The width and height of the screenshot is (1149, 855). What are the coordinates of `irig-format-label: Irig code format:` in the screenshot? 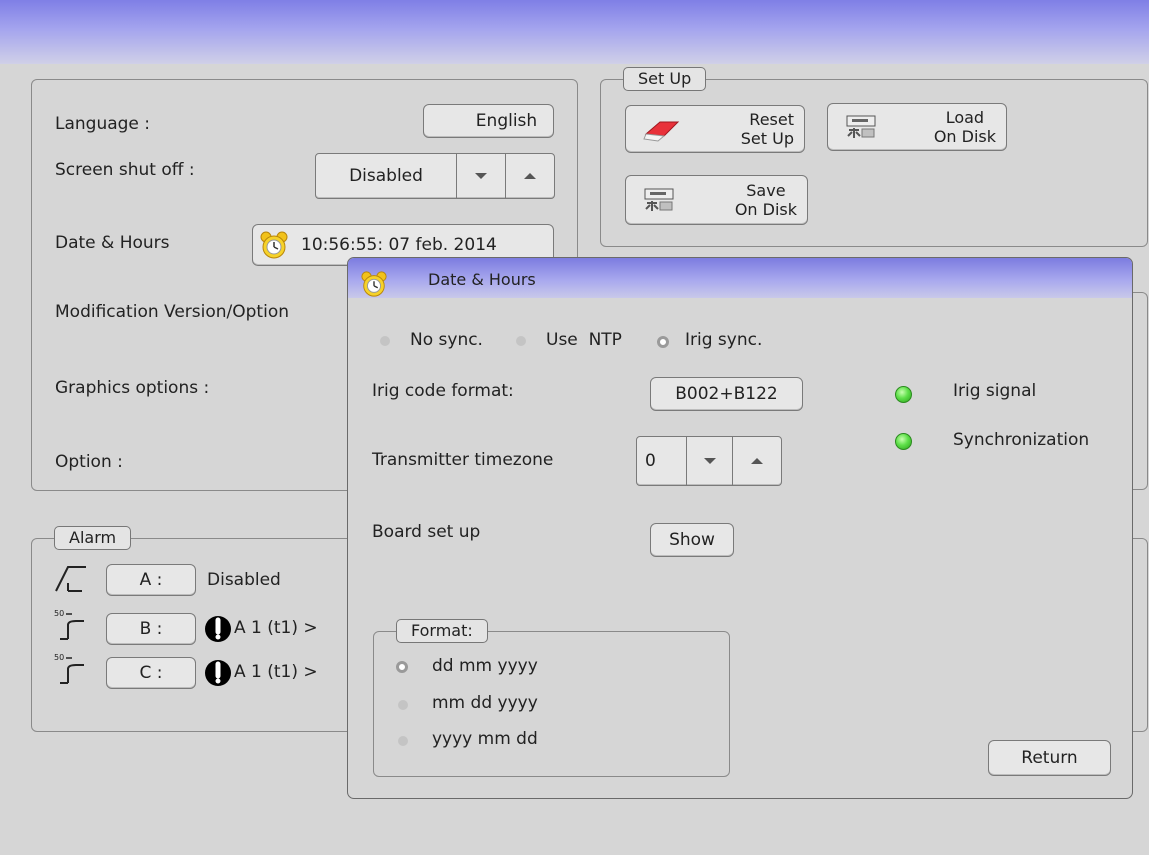 It's located at (443, 391).